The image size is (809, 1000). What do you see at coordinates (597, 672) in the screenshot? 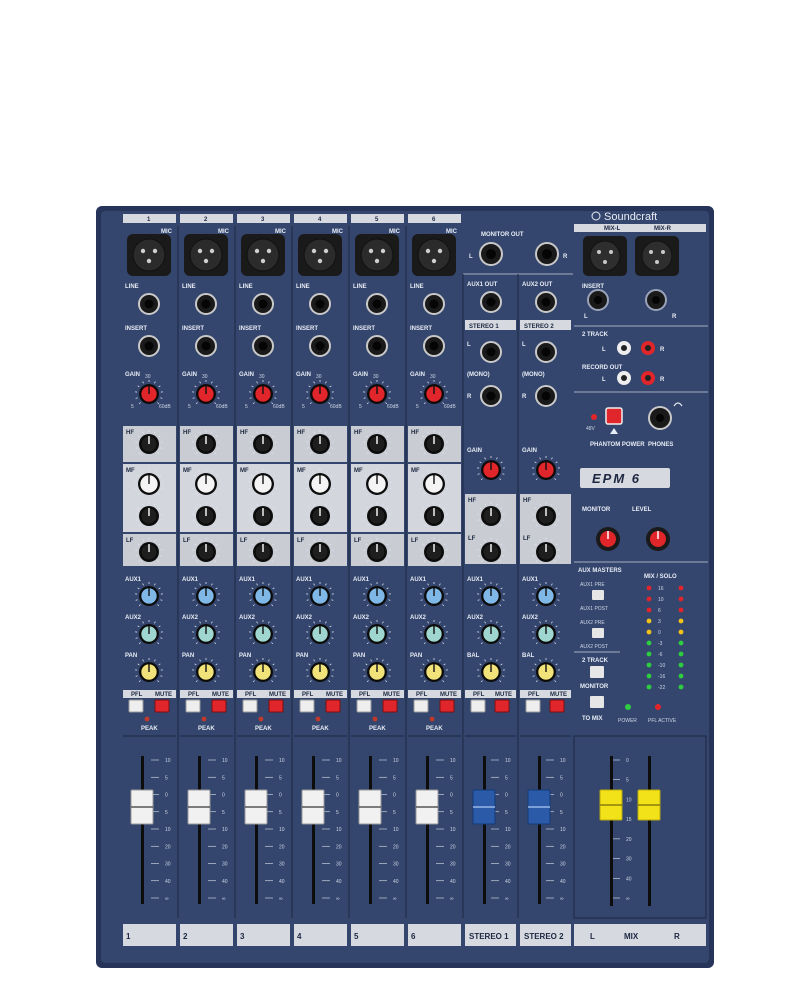
I see `two-track-monitor-button` at bounding box center [597, 672].